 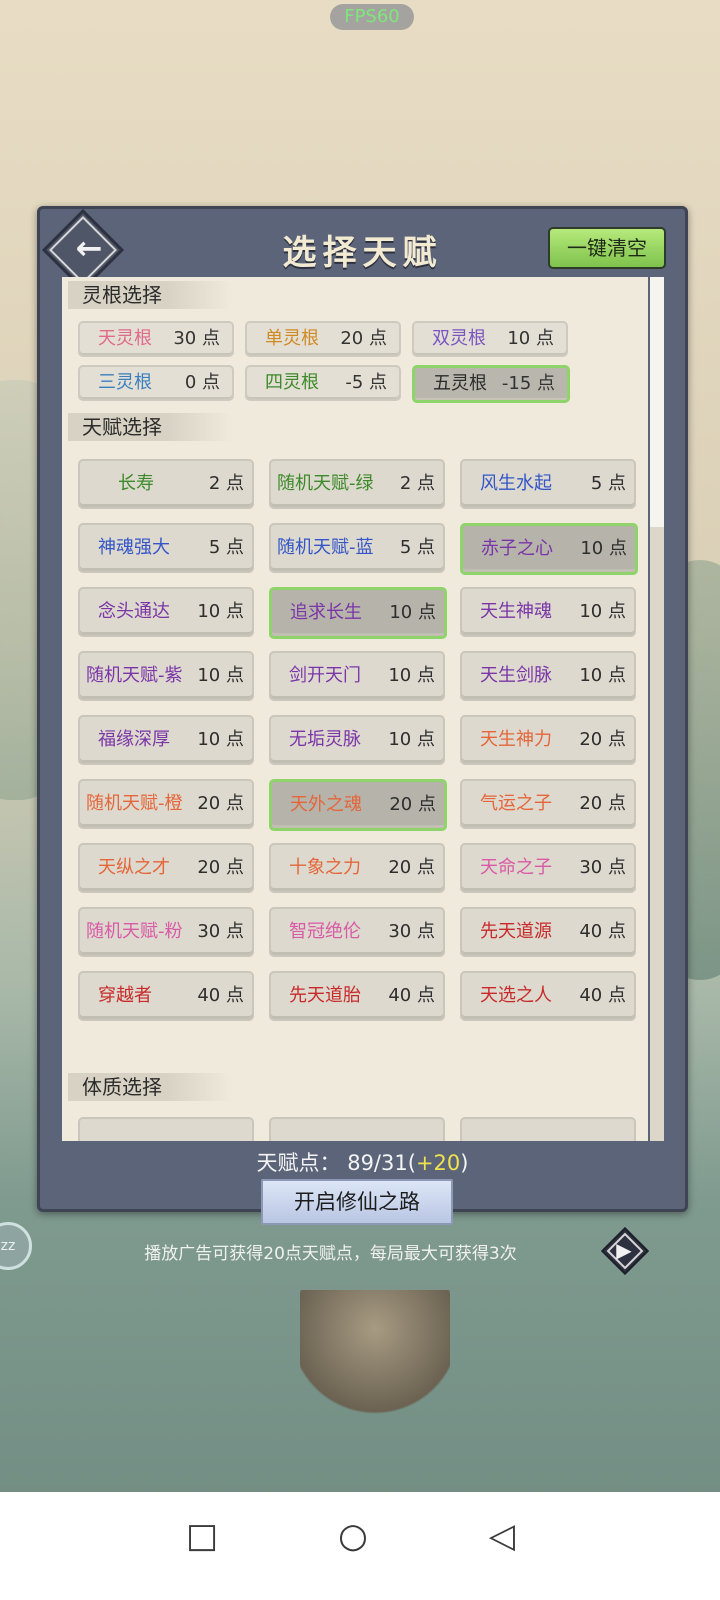 I want to click on root-option-name: 五灵根, so click(x=460, y=383).